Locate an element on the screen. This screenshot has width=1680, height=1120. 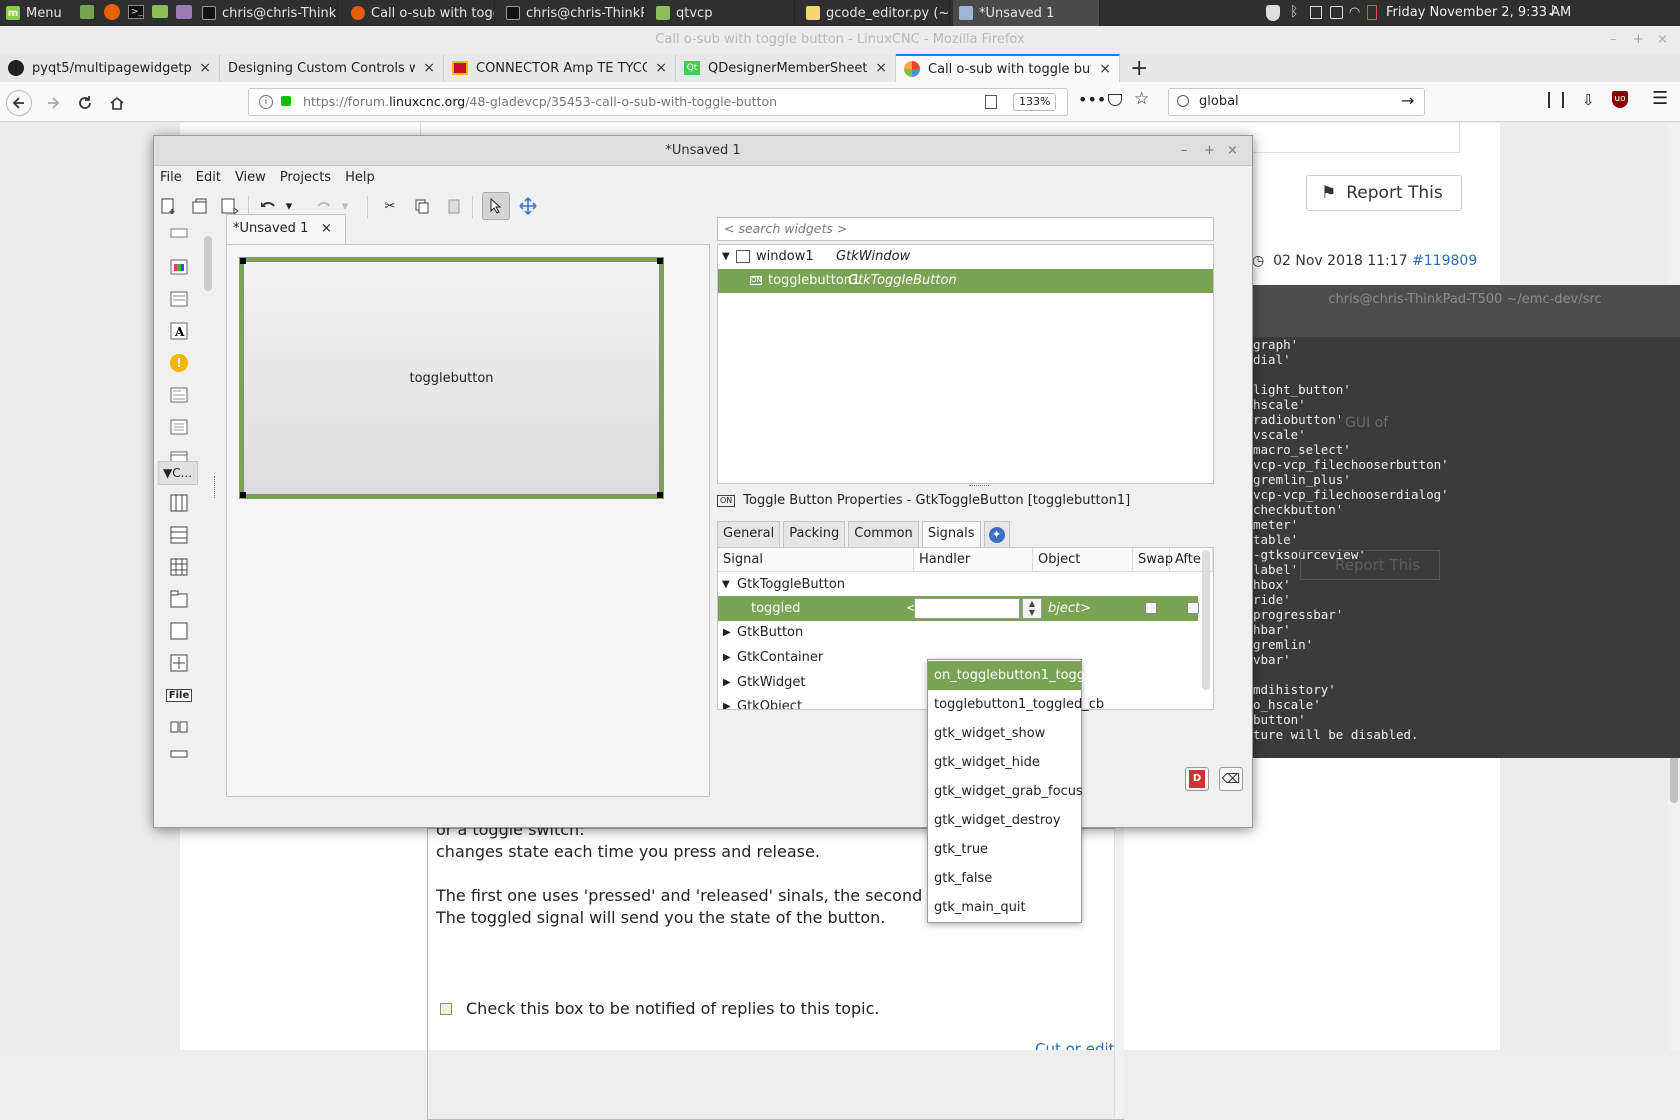
cut-icon: ✂ is located at coordinates (390, 206).